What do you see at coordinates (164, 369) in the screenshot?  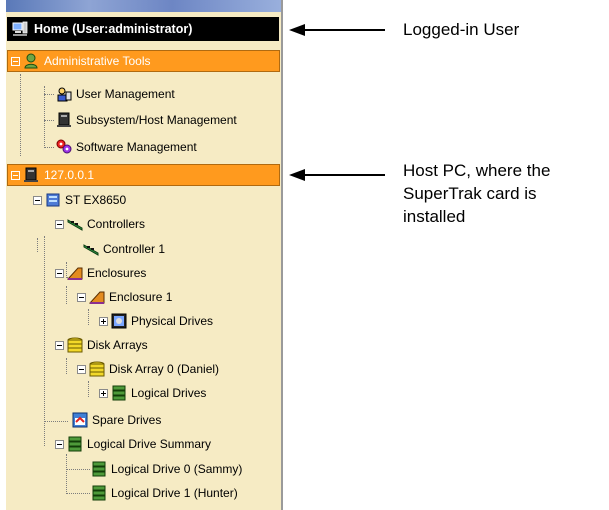 I see `disk-array-0-label: Disk Array 0 (Daniel)` at bounding box center [164, 369].